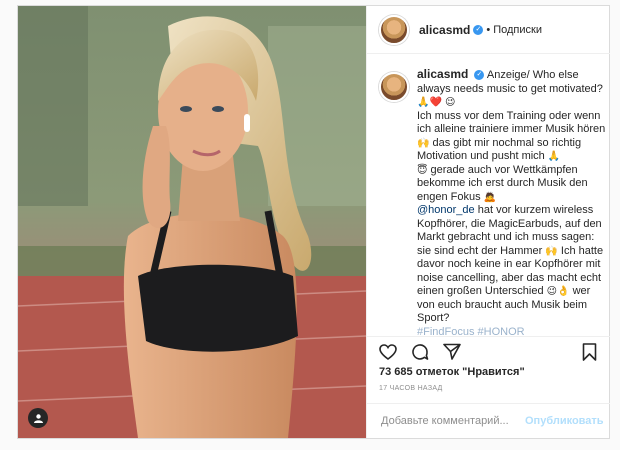  Describe the element at coordinates (422, 170) in the screenshot. I see `caption-emoji: 😇` at that location.